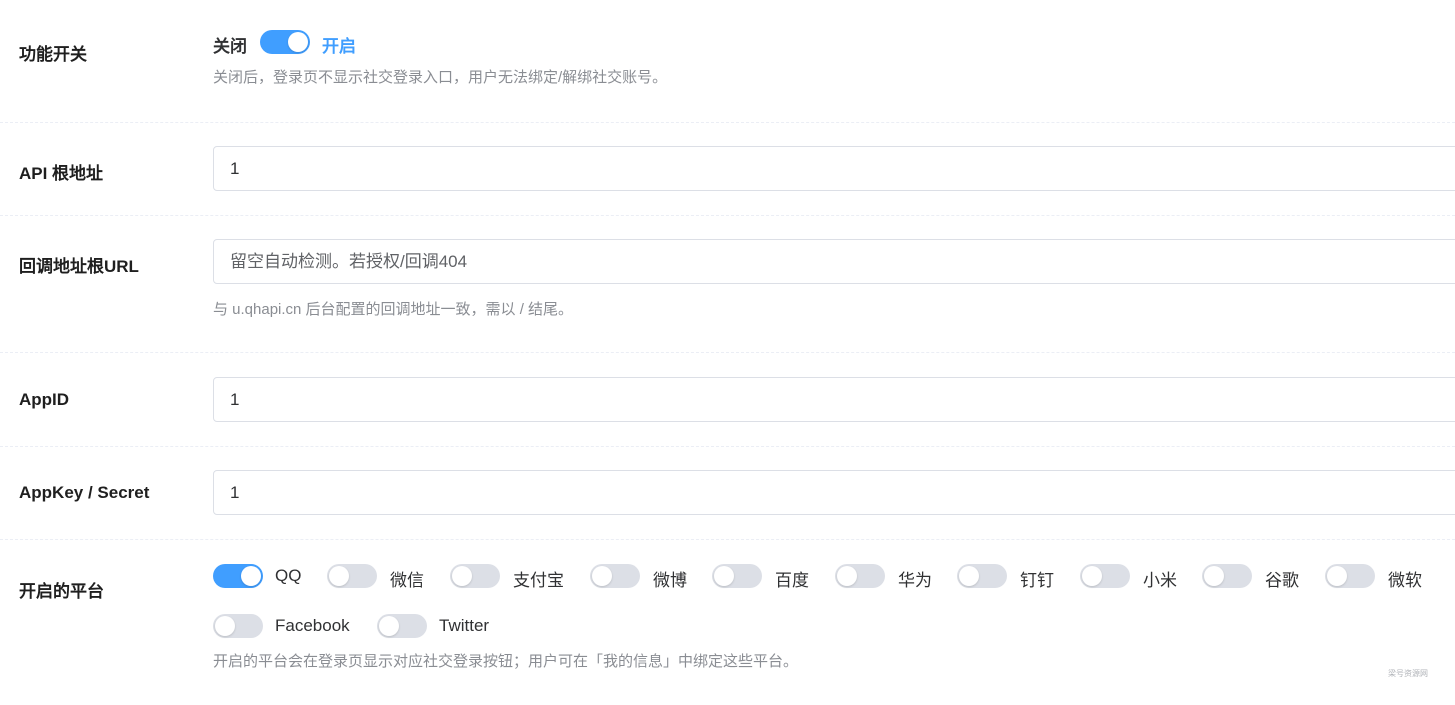  What do you see at coordinates (407, 580) in the screenshot?
I see `platform-label-wechat: 微信` at bounding box center [407, 580].